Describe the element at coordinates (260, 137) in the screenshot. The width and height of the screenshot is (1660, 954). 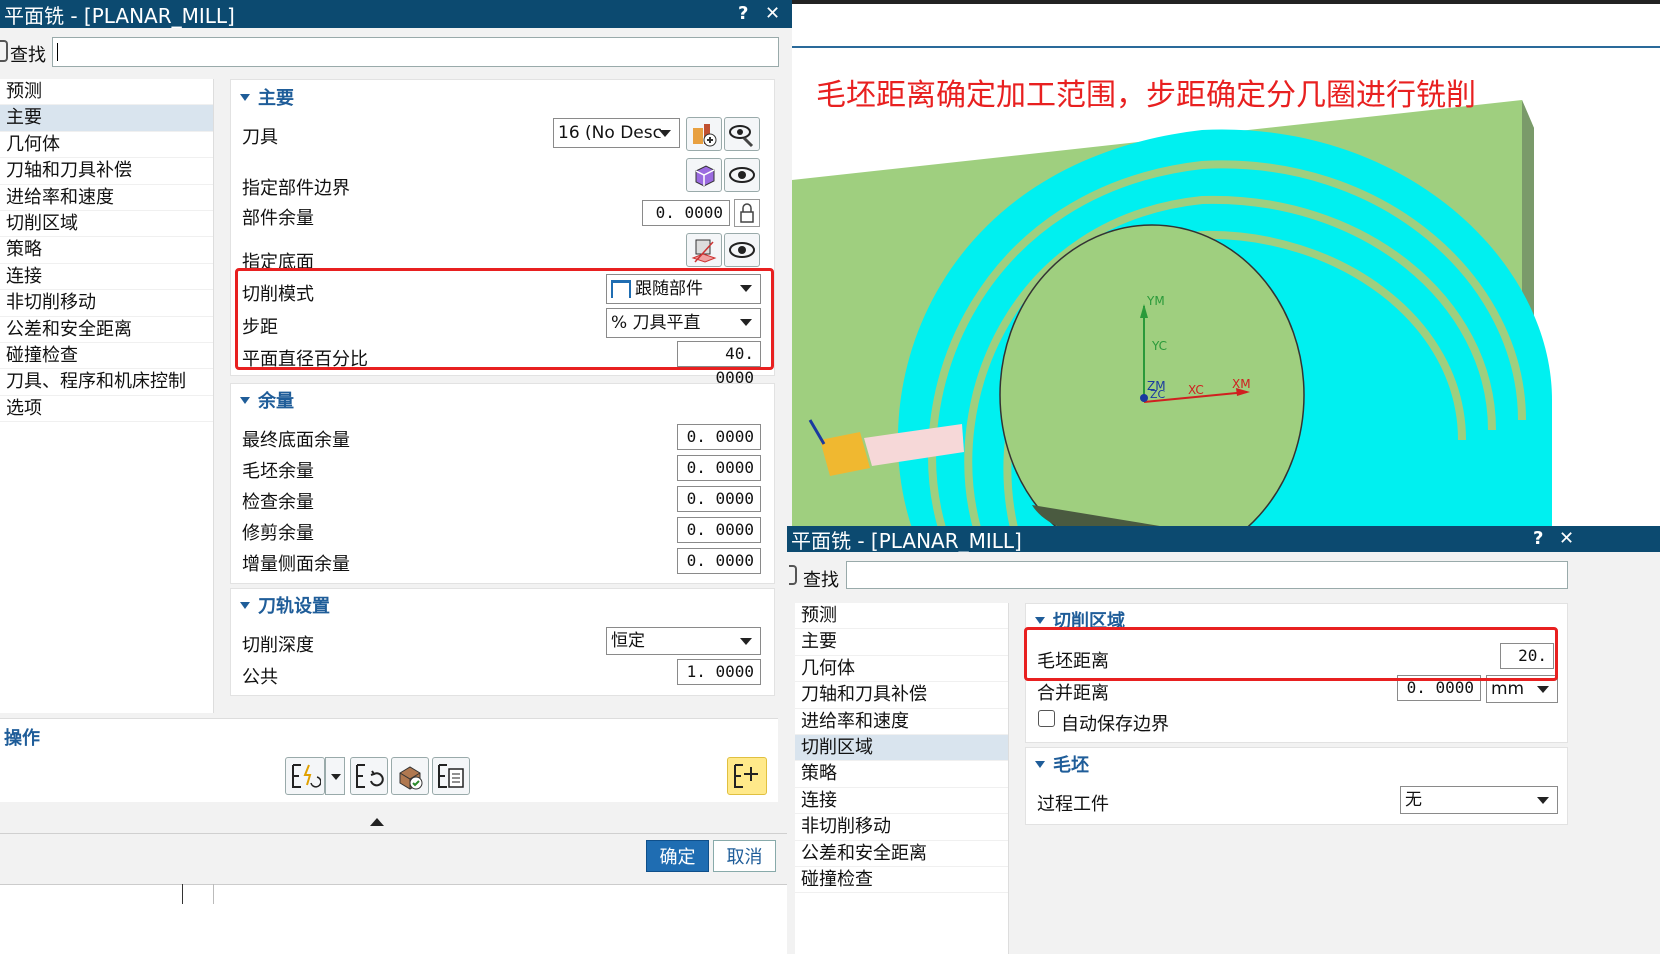
I see `tool-label: 刀具` at that location.